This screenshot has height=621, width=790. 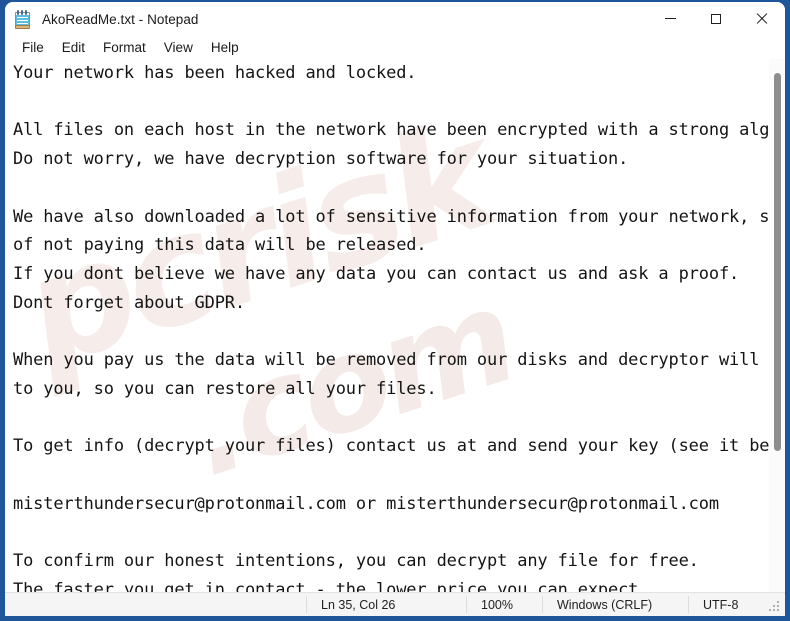 I want to click on caption-buttons, so click(x=716, y=18).